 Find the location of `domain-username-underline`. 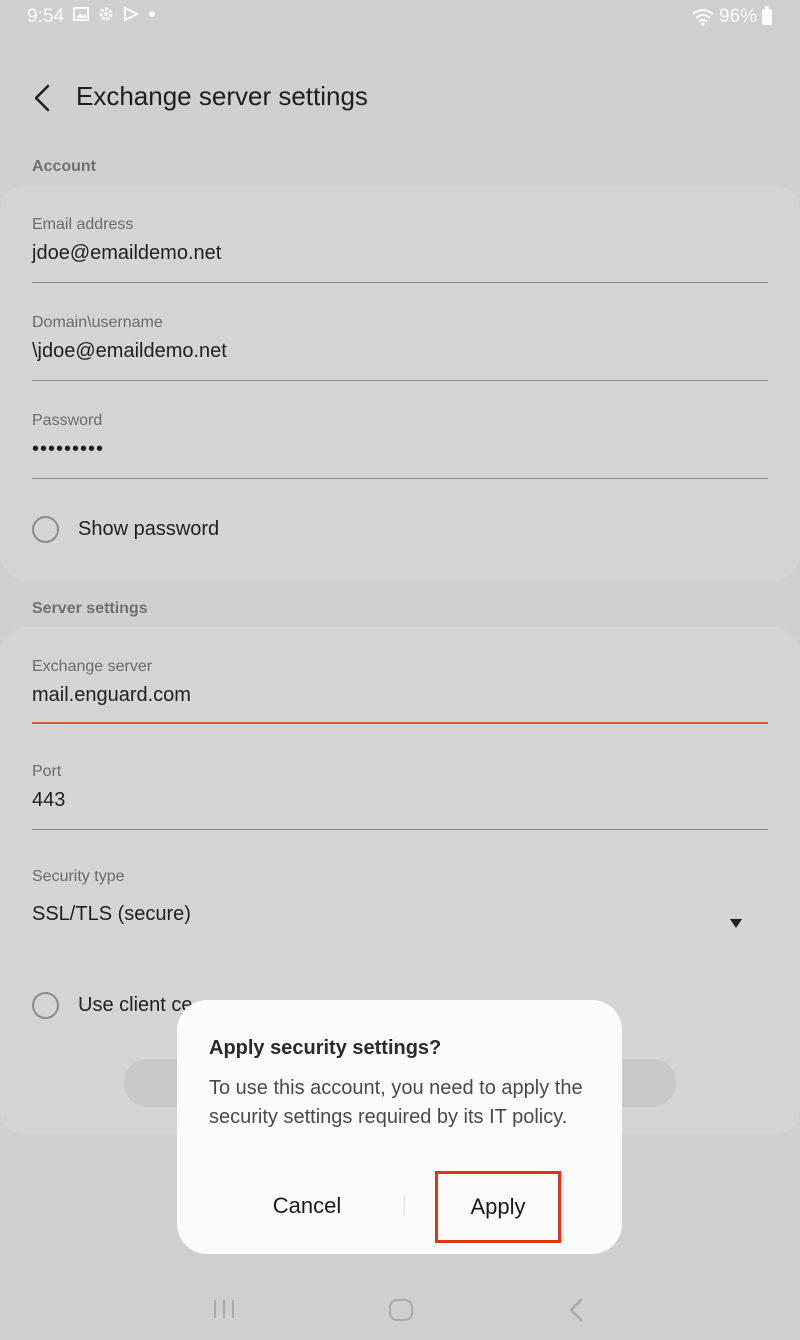

domain-username-underline is located at coordinates (400, 380).